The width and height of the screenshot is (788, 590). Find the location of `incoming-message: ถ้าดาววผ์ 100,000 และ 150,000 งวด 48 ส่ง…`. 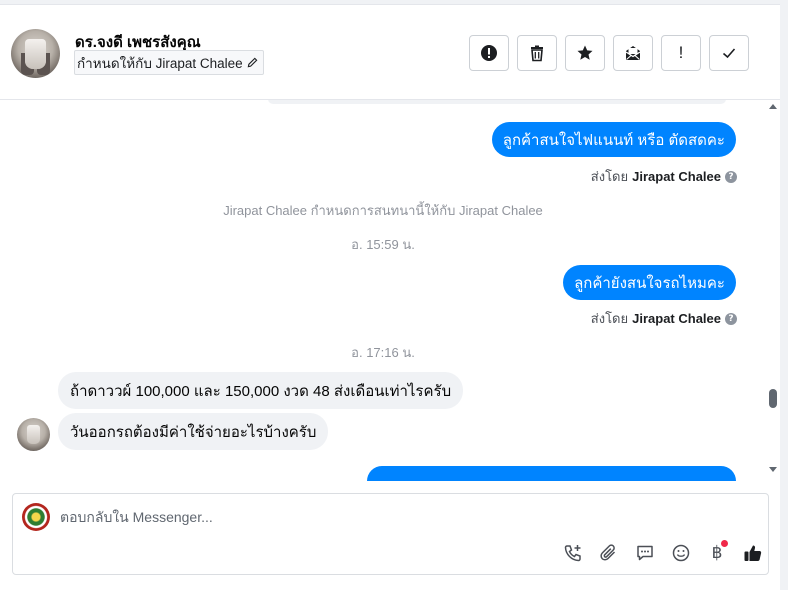

incoming-message: ถ้าดาววผ์ 100,000 และ 150,000 งวด 48 ส่ง… is located at coordinates (261, 390).